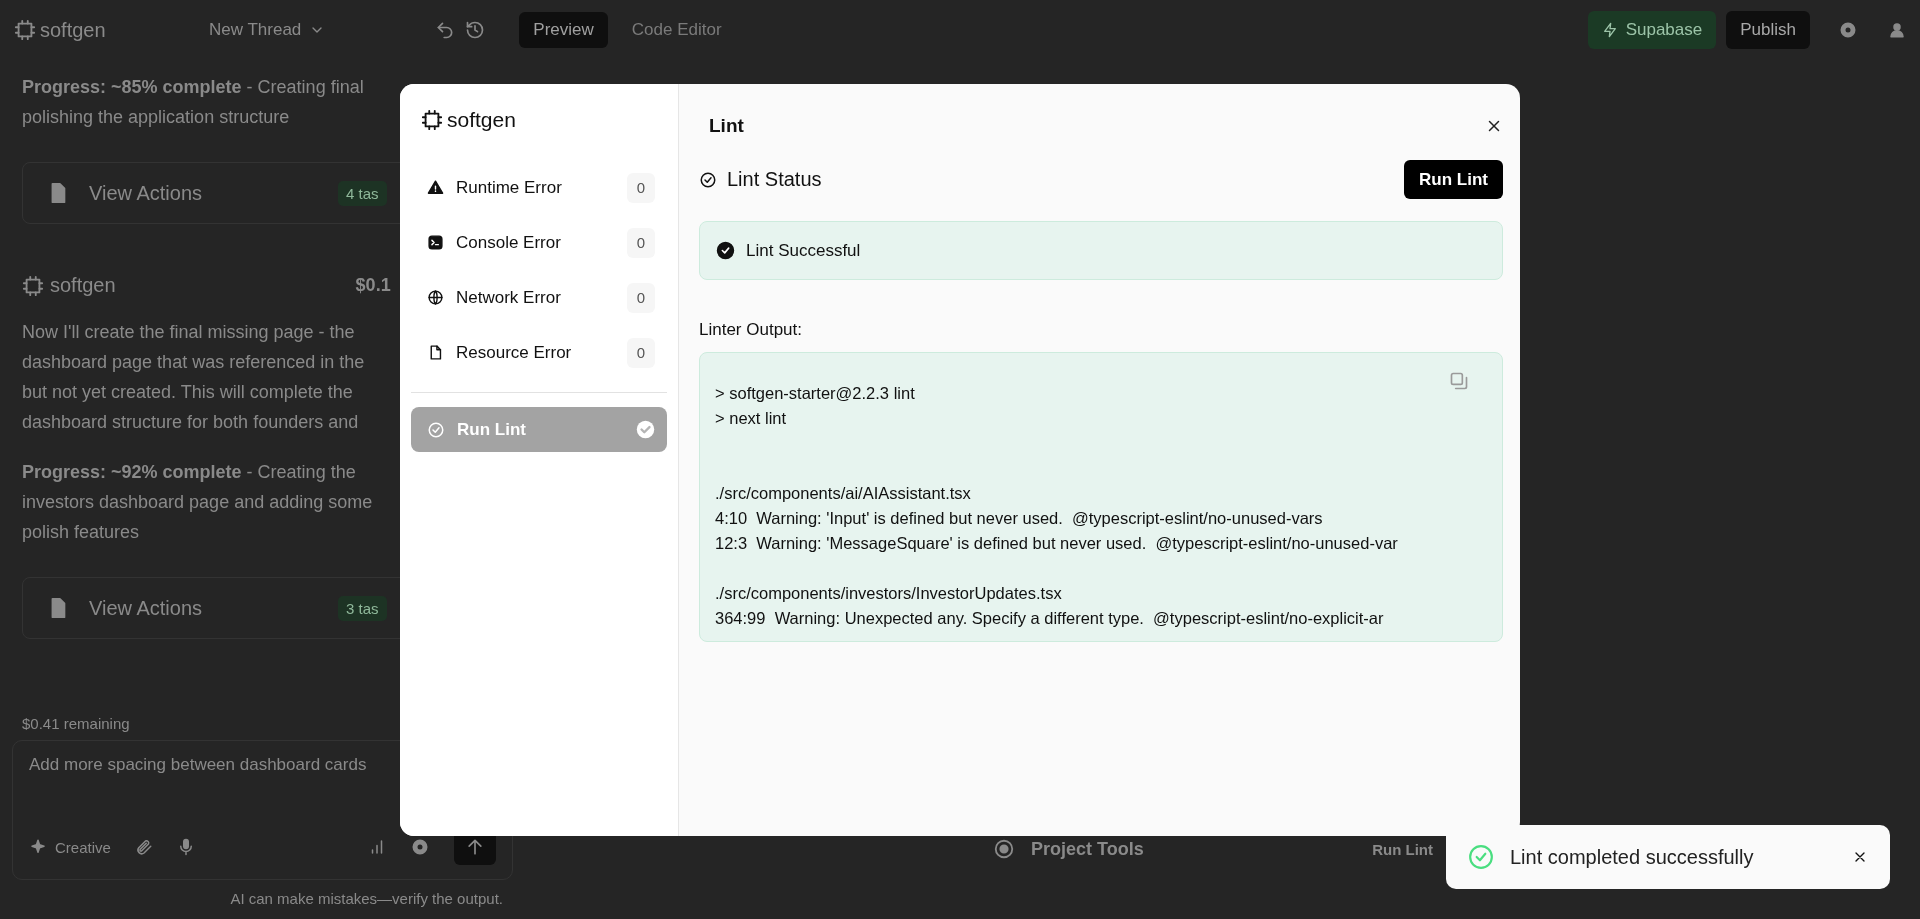 The height and width of the screenshot is (919, 1920). I want to click on sparkle-icon, so click(38, 847).